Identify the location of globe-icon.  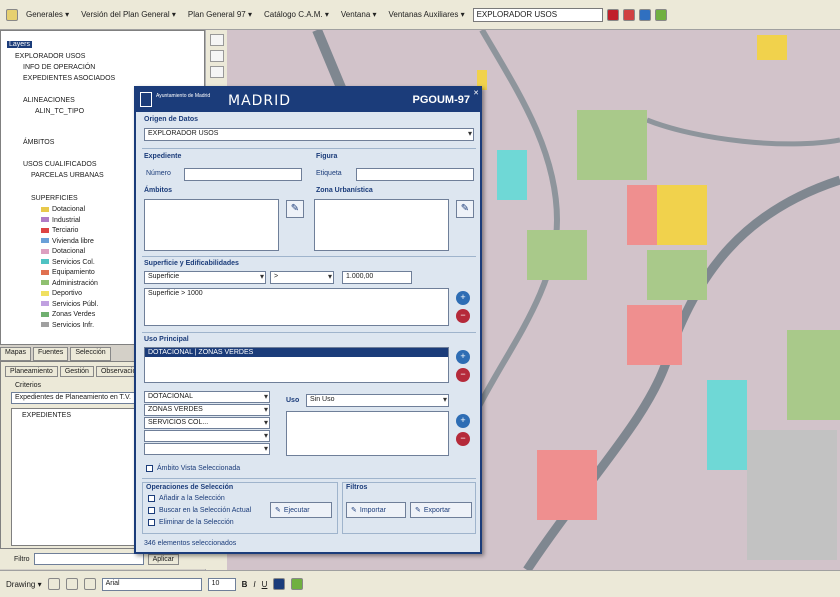
(644, 14).